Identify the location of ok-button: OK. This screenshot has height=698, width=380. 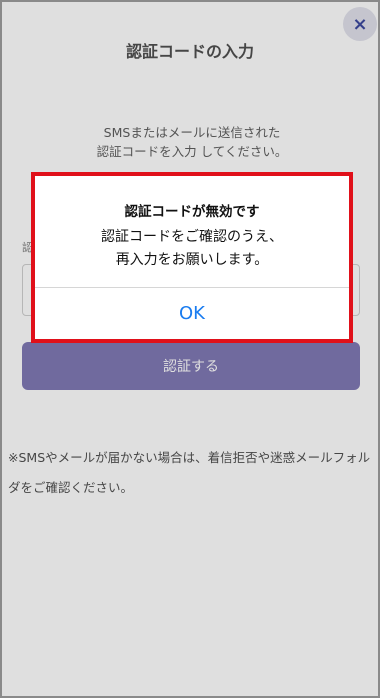
(192, 313).